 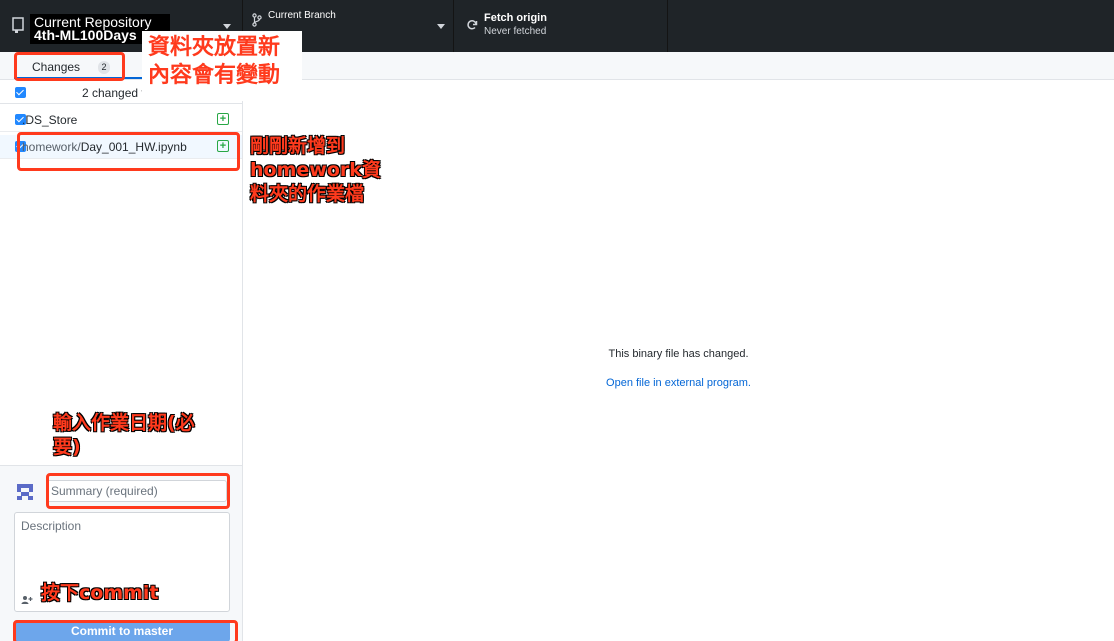 I want to click on branch-icon, so click(x=257, y=21).